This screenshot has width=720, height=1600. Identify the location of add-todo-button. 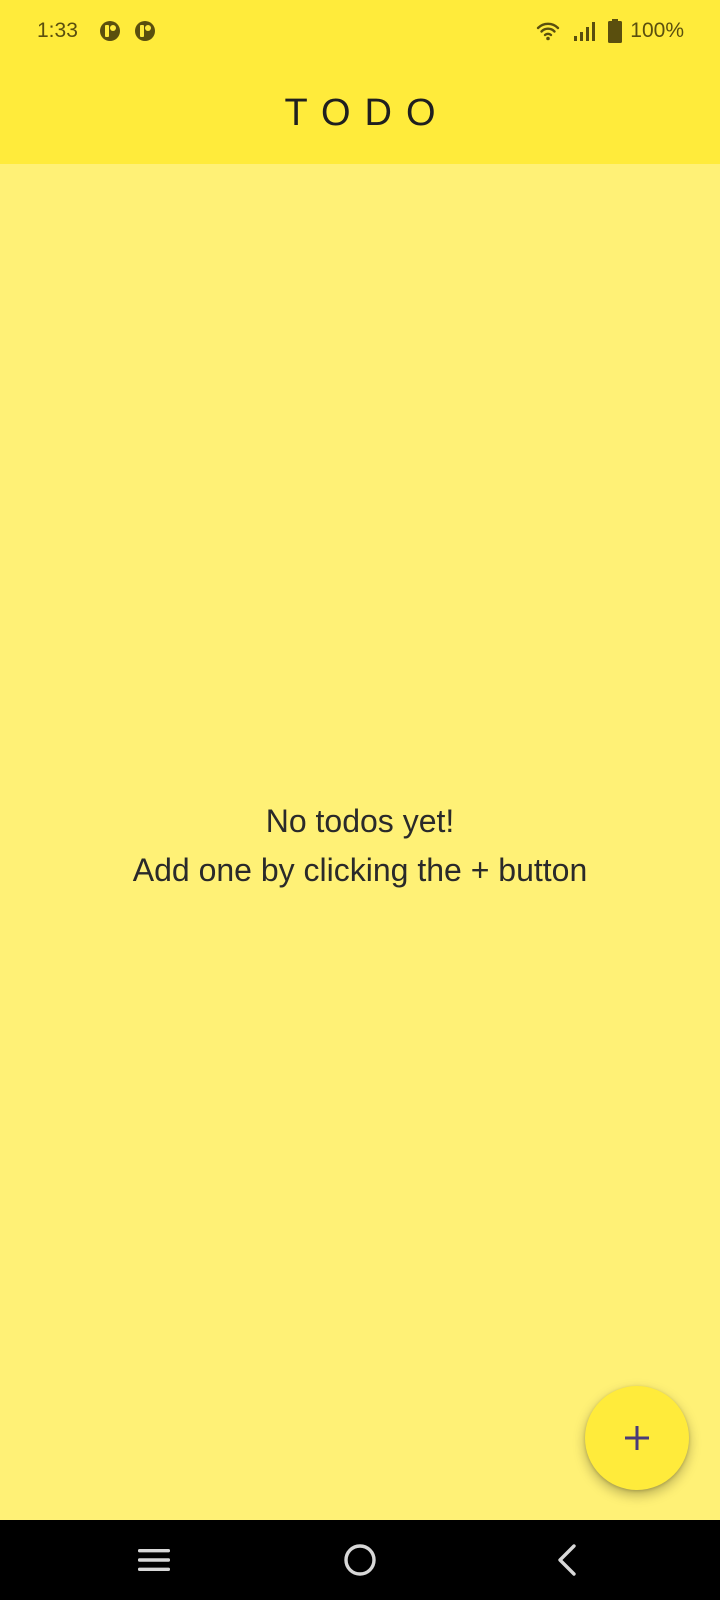
(637, 1438).